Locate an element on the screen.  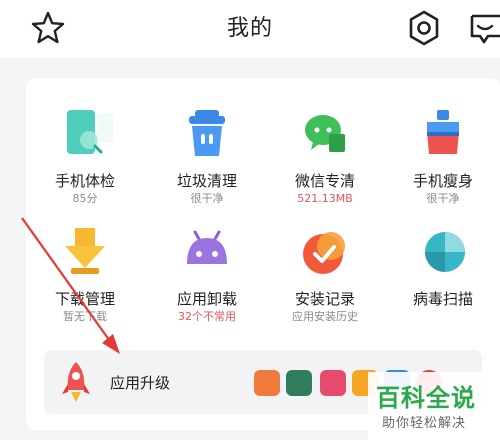
slim-icon is located at coordinates (443, 134).